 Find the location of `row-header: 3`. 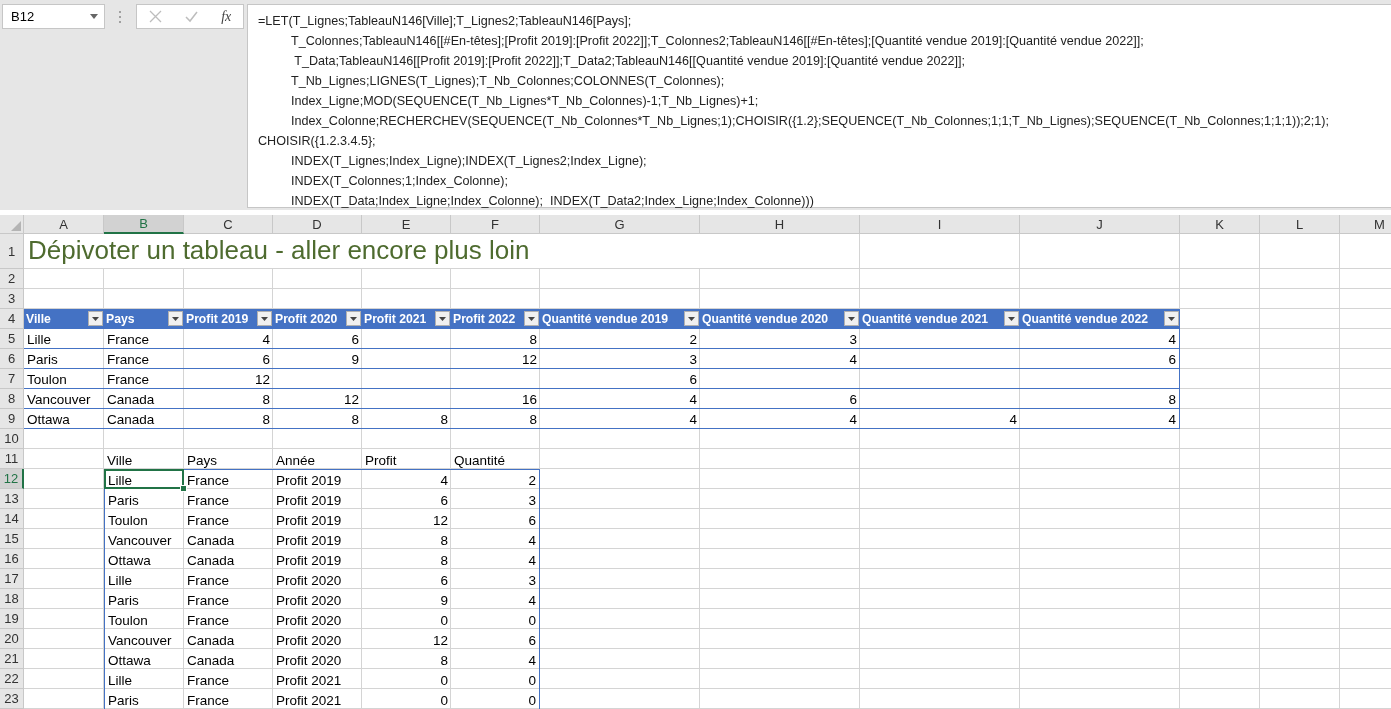

row-header: 3 is located at coordinates (12, 299).